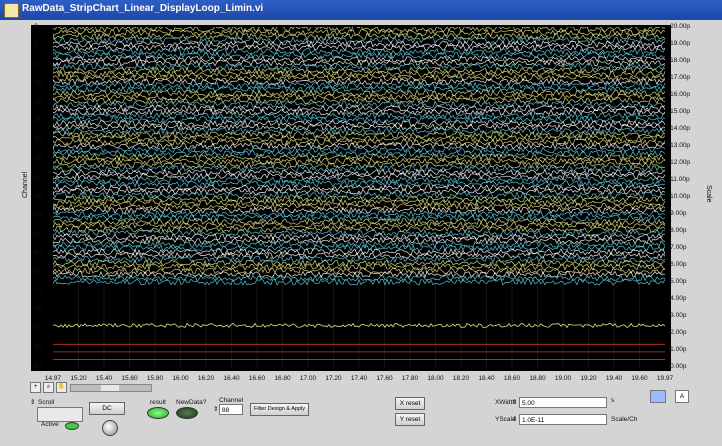 Image resolution: width=722 pixels, height=446 pixels. Describe the element at coordinates (39, 64) in the screenshot. I see `channel-tick: 10-` at that location.